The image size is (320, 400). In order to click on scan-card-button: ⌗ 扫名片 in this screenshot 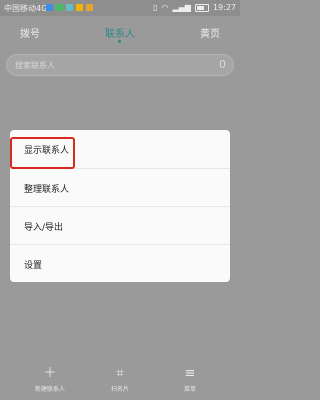, I will do `click(120, 379)`.